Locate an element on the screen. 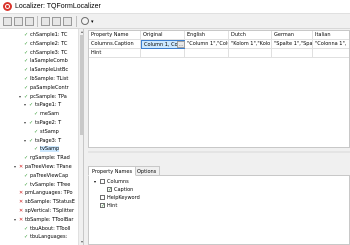  property-node: ▾ Columns is located at coordinates (111, 182).